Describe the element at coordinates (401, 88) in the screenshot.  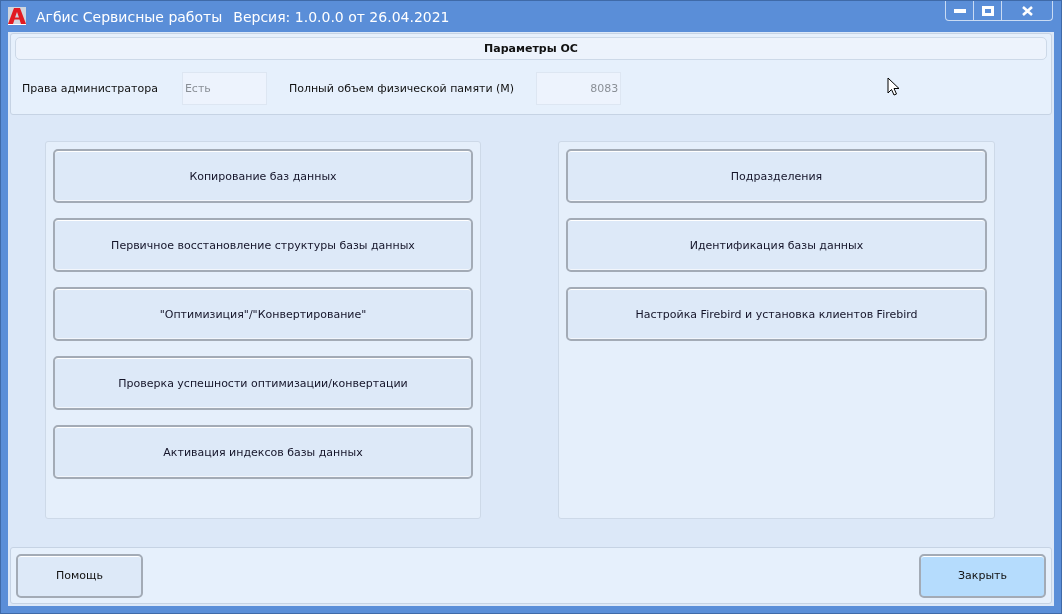
I see `field-label: Полный объем физической памяти (М)` at that location.